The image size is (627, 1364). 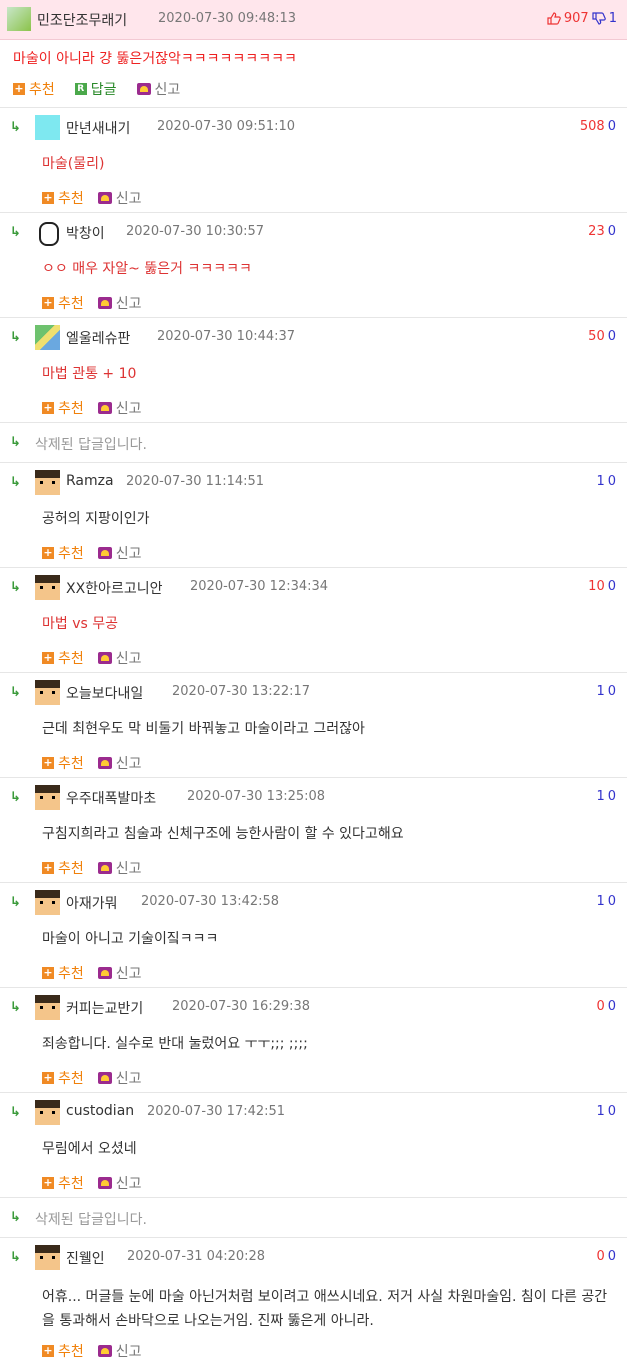 I want to click on reply-nick: 우주대폭발마초, so click(x=111, y=798).